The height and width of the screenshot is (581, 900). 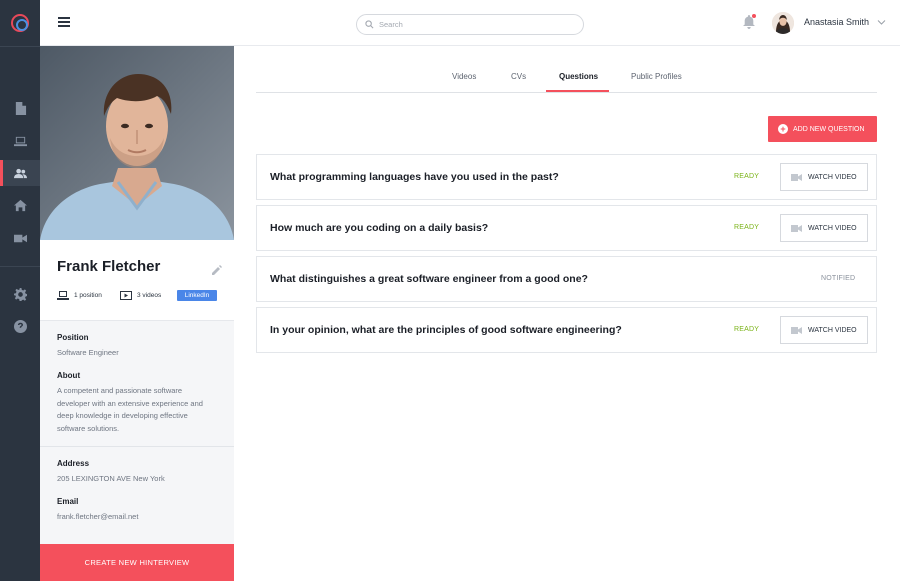 What do you see at coordinates (73, 463) in the screenshot?
I see `address-label: Address` at bounding box center [73, 463].